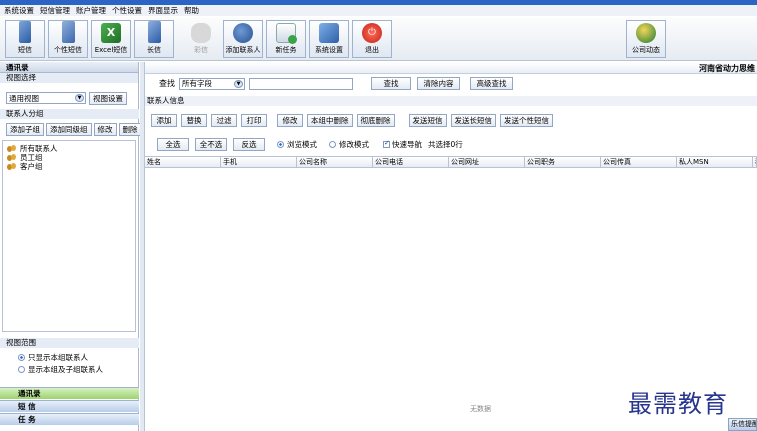  I want to click on radio-this-group: 只显示本组联系人, so click(69, 357).